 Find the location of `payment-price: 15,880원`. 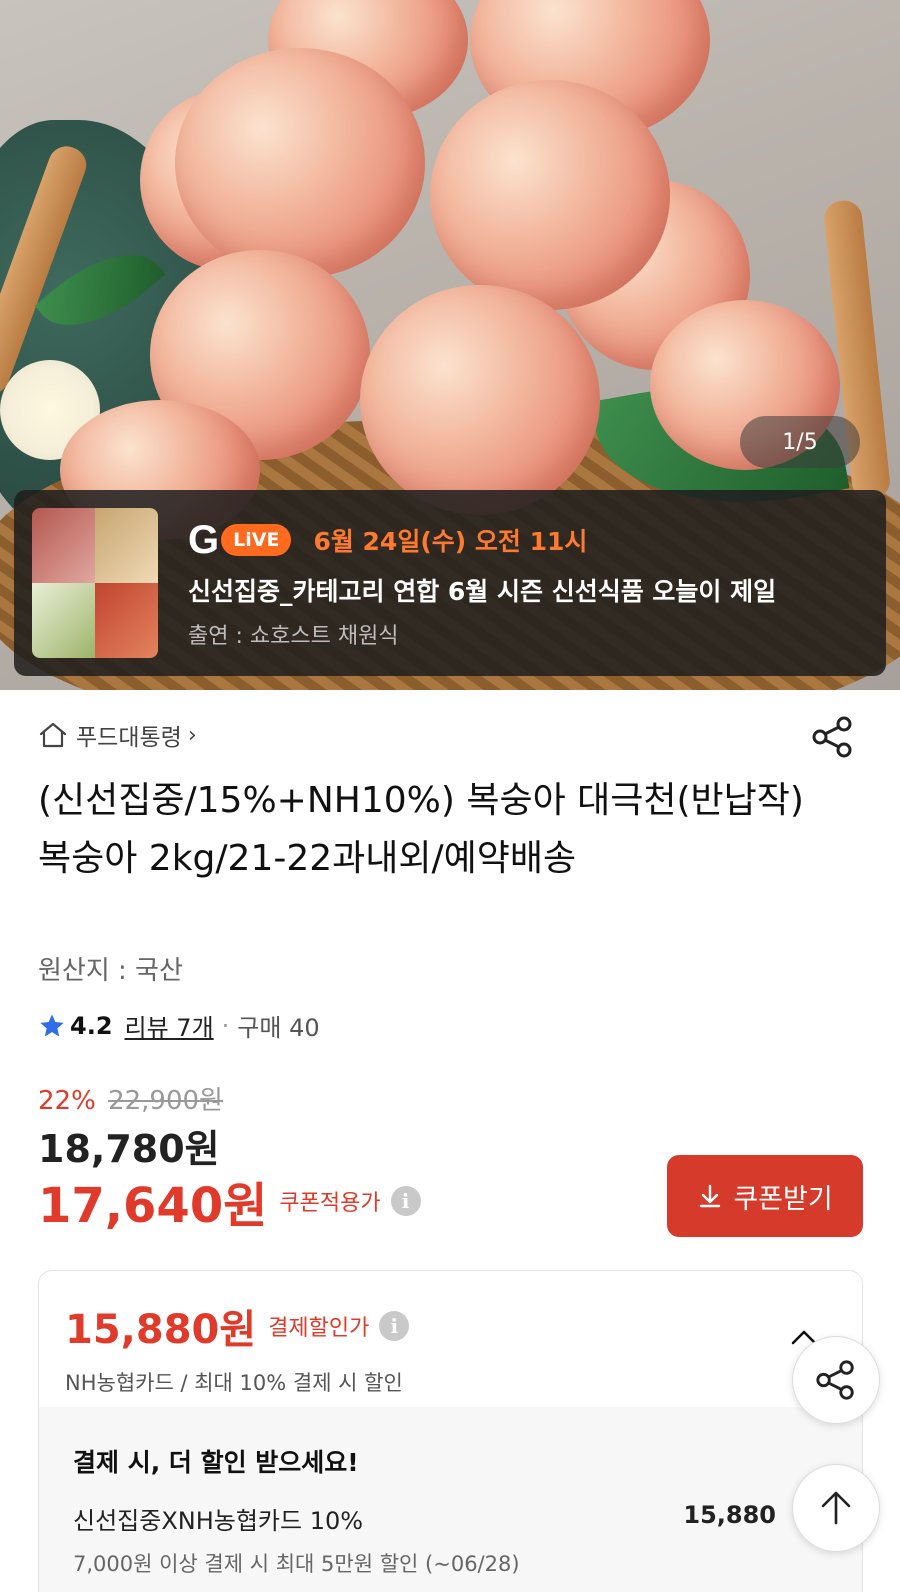

payment-price: 15,880원 is located at coordinates (161, 1330).